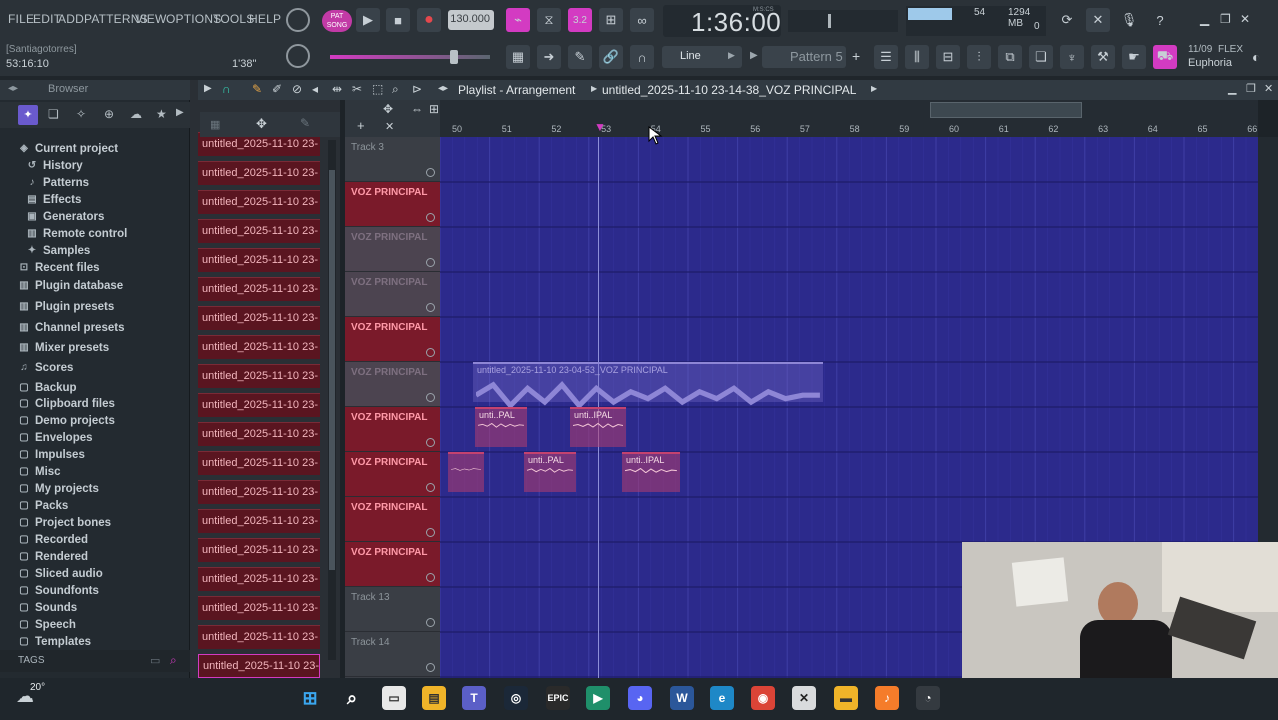 The image size is (1278, 720). I want to click on picker-grid-icon: ▦, so click(215, 124).